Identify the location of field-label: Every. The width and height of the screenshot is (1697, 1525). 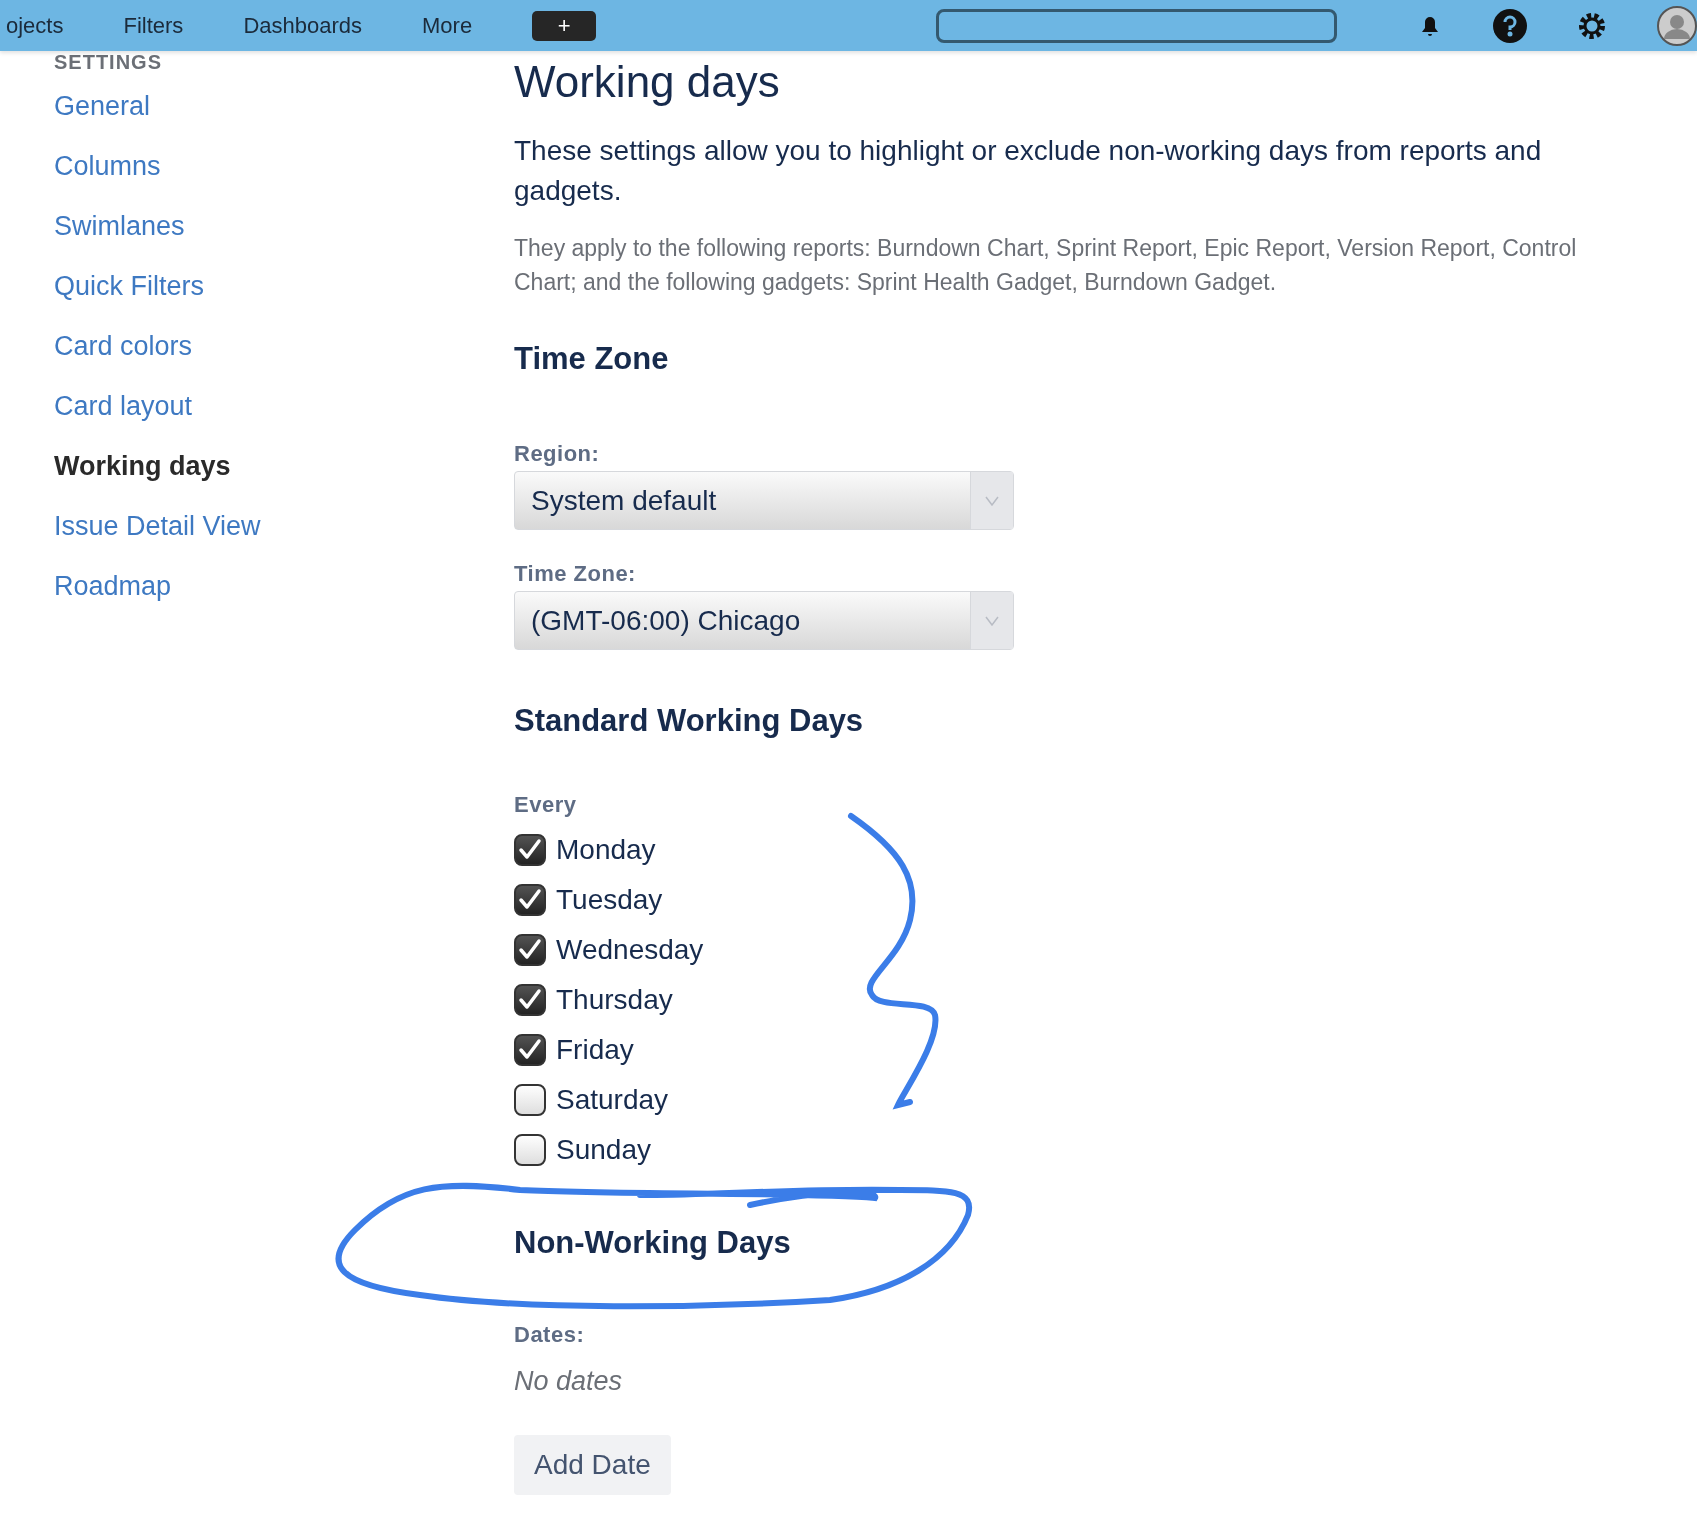
(545, 805).